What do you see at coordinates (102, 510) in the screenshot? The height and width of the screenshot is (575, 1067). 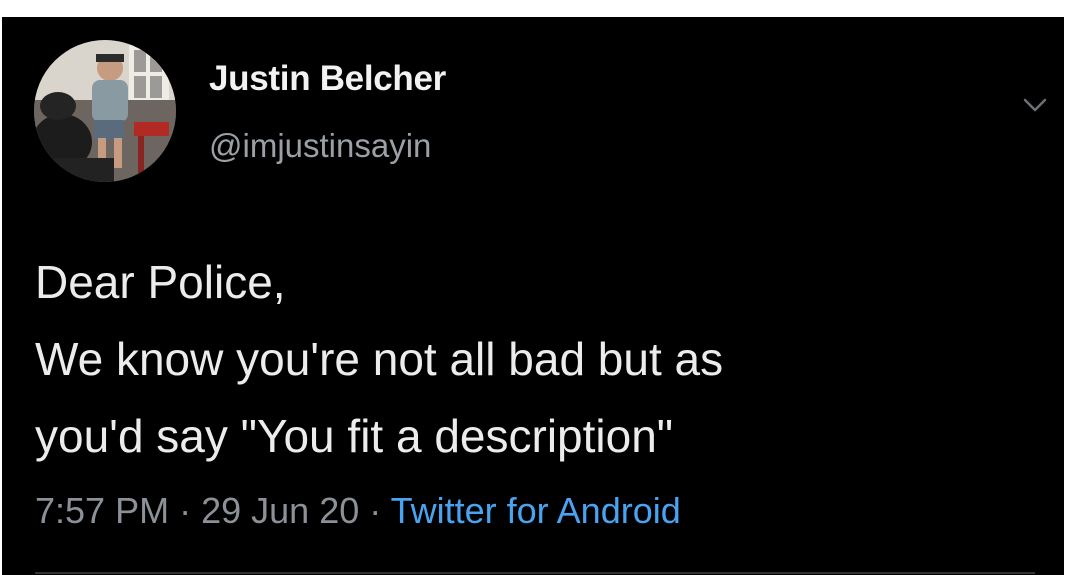 I see `tweet-time: 7:57 PM` at bounding box center [102, 510].